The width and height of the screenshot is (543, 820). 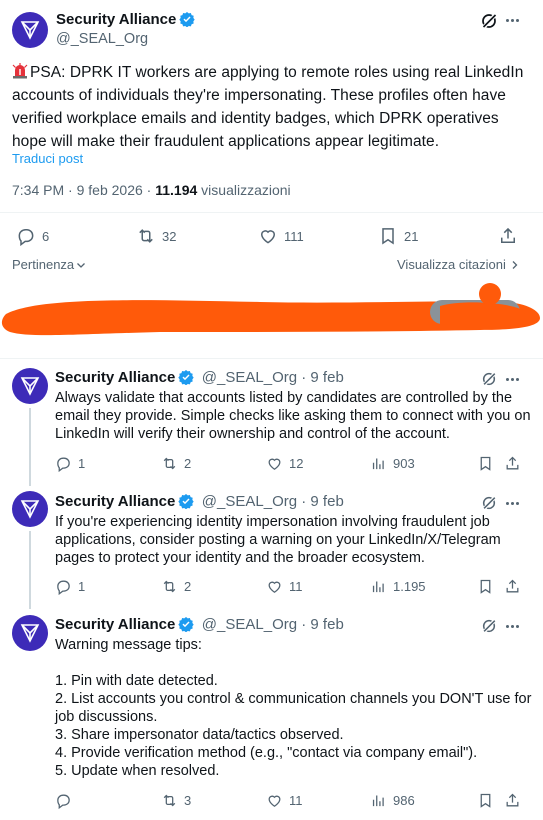 What do you see at coordinates (82, 586) in the screenshot?
I see `reply-count: 1` at bounding box center [82, 586].